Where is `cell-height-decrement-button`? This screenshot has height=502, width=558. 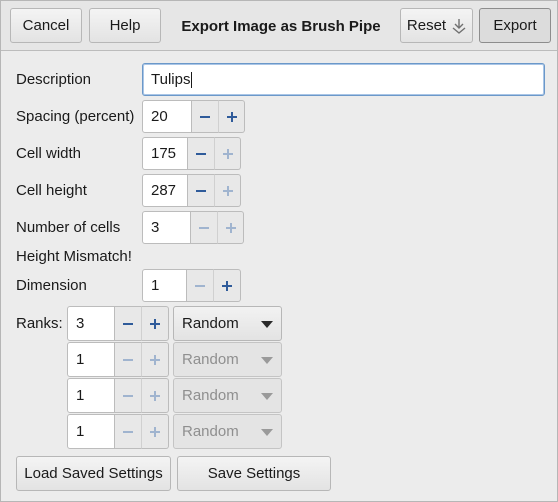 cell-height-decrement-button is located at coordinates (201, 190).